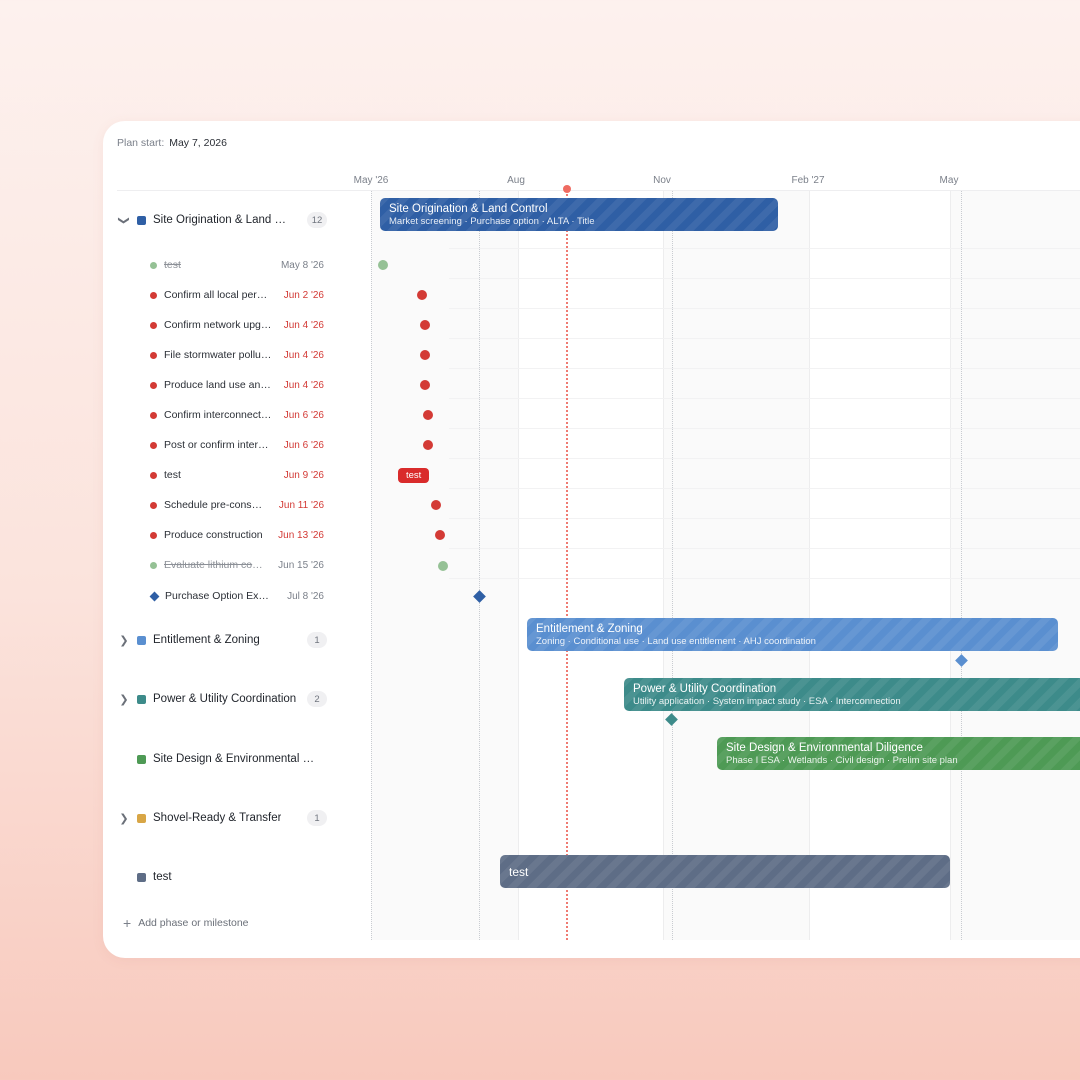 Image resolution: width=1080 pixels, height=1080 pixels. Describe the element at coordinates (598, 190) in the screenshot. I see `header-divider` at that location.